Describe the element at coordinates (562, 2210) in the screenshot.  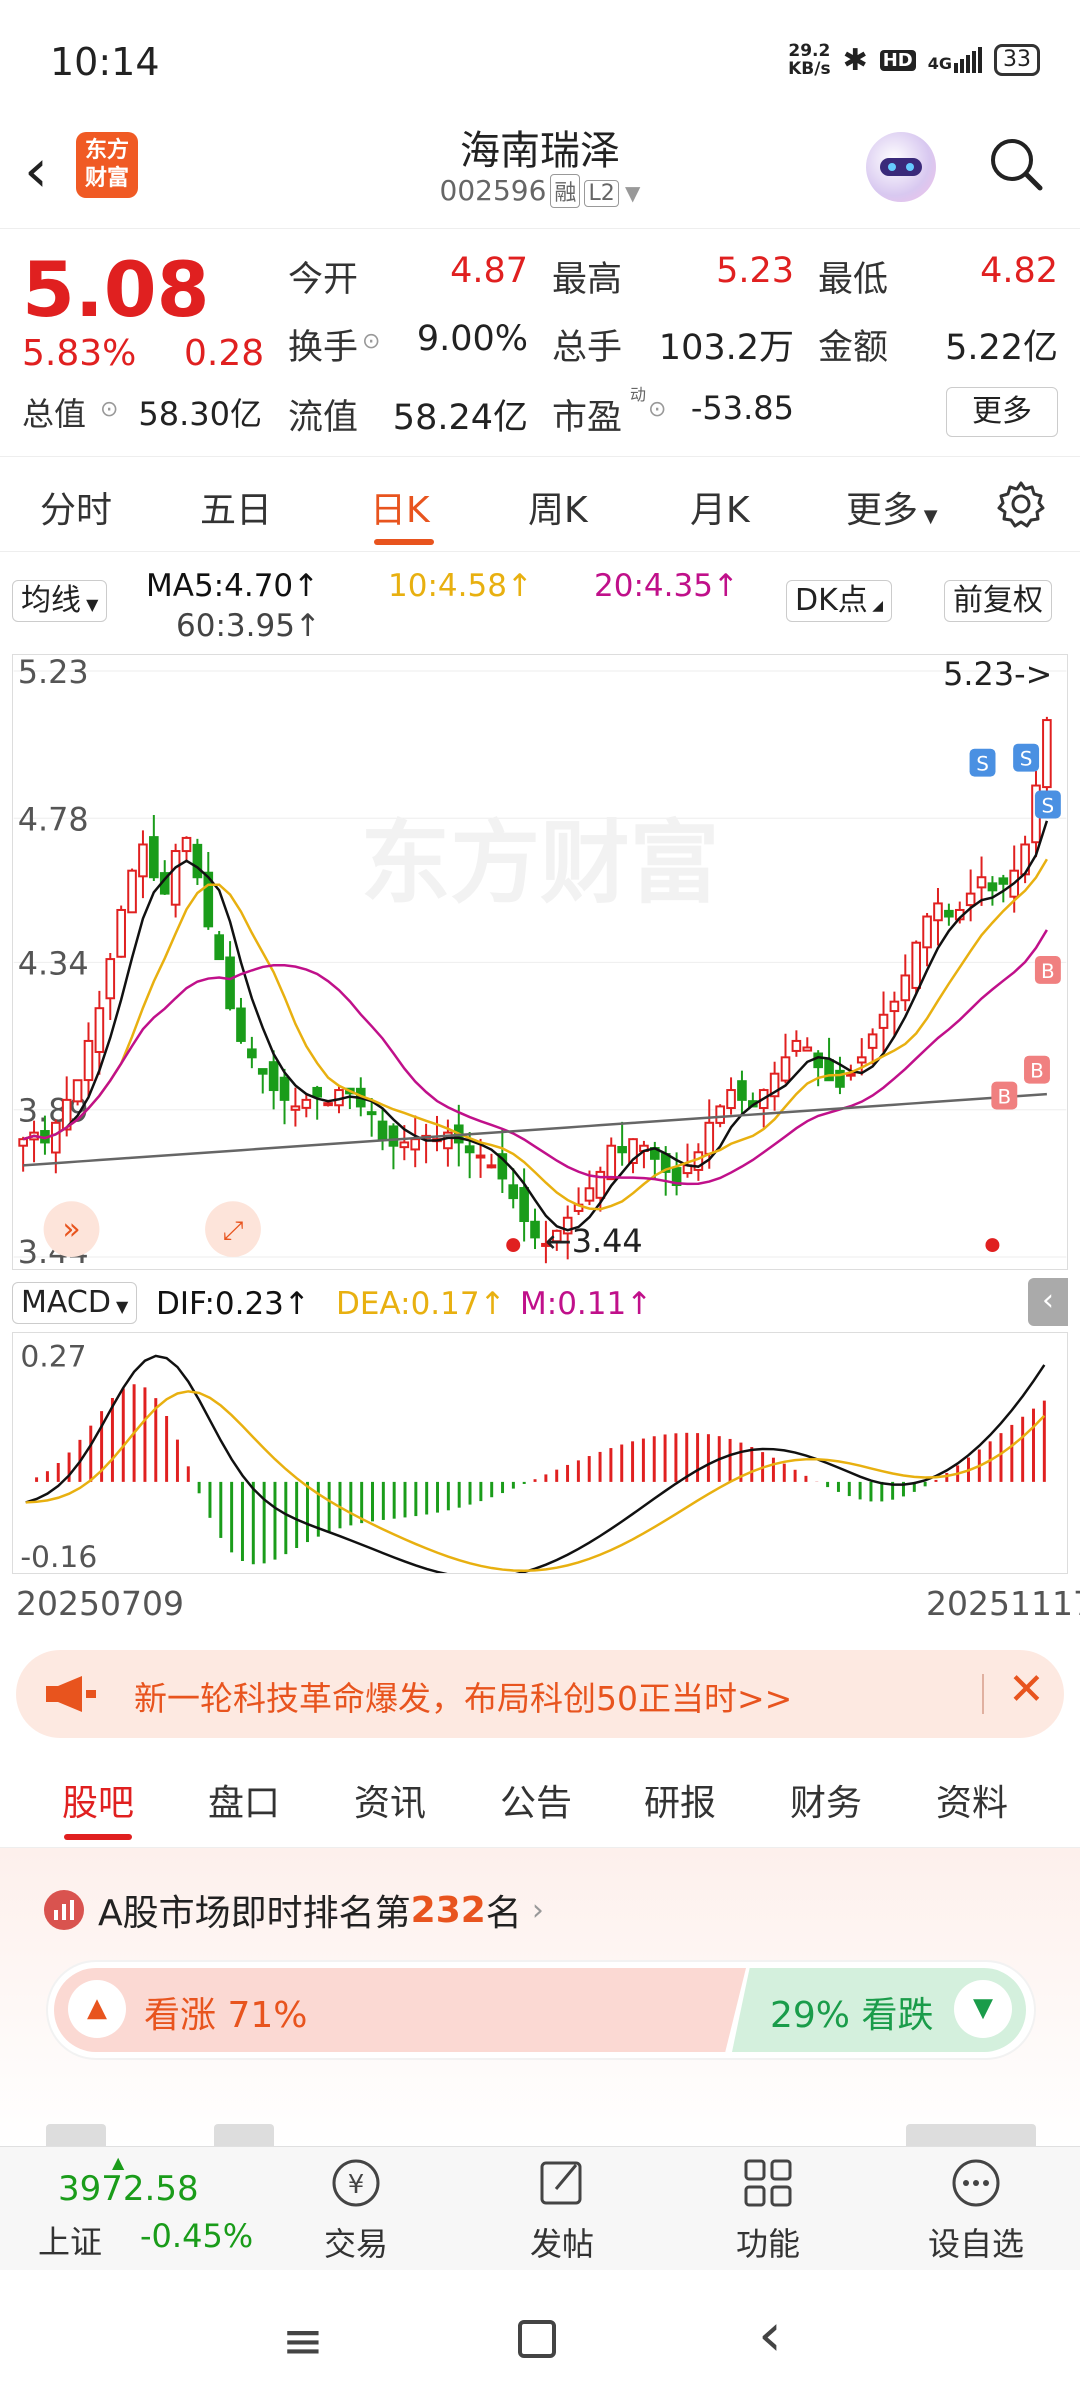
I see `post-tab: 发帖` at that location.